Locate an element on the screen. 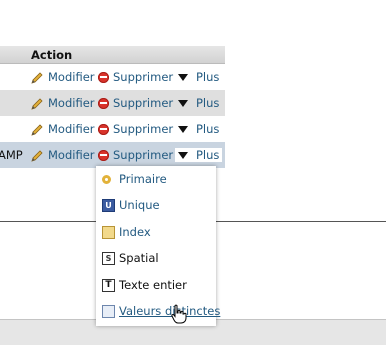 Image resolution: width=386 pixels, height=345 pixels. menu-item-fulltext: T Texte entier is located at coordinates (144, 285).